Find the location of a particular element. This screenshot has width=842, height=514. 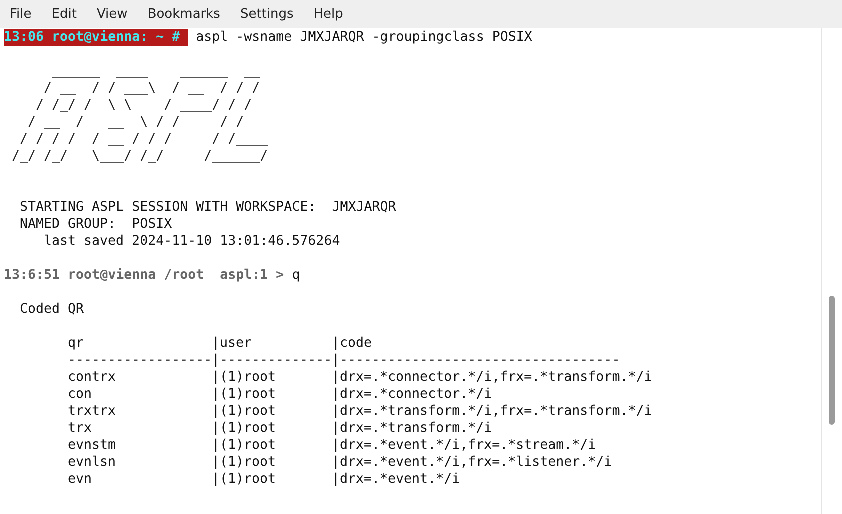

table-cell: |drx=.*connector.*/i,frx=.*transform.*/i is located at coordinates (492, 377).